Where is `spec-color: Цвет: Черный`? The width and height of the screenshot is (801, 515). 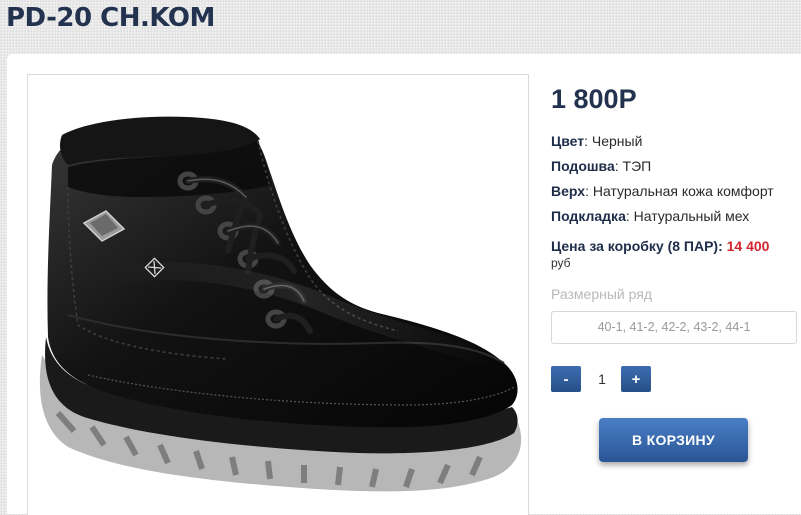 spec-color: Цвет: Черный is located at coordinates (597, 141).